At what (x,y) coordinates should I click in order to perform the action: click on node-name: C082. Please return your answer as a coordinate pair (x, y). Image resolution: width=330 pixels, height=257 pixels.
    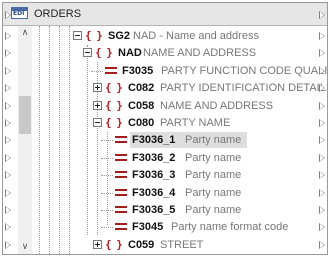
    Looking at the image, I should click on (141, 88).